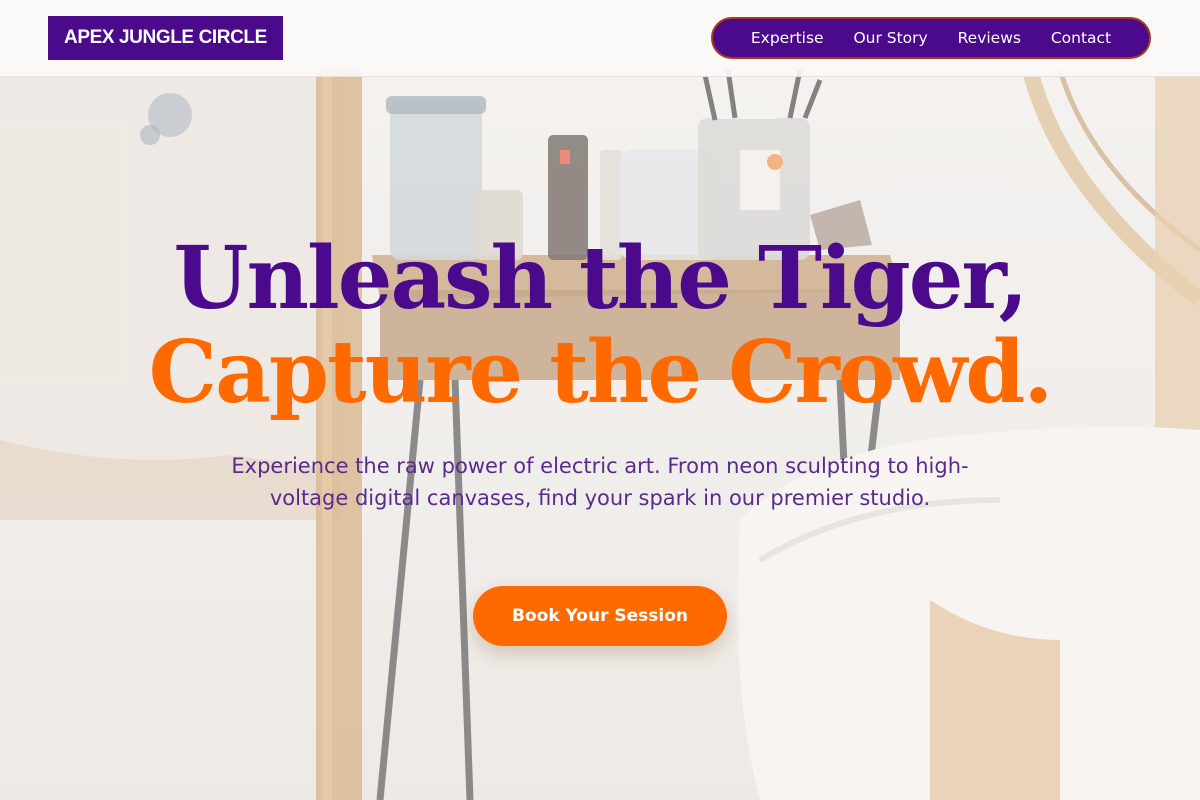 This screenshot has width=1200, height=800. Describe the element at coordinates (989, 38) in the screenshot. I see `nav-link-reviews: Reviews` at that location.